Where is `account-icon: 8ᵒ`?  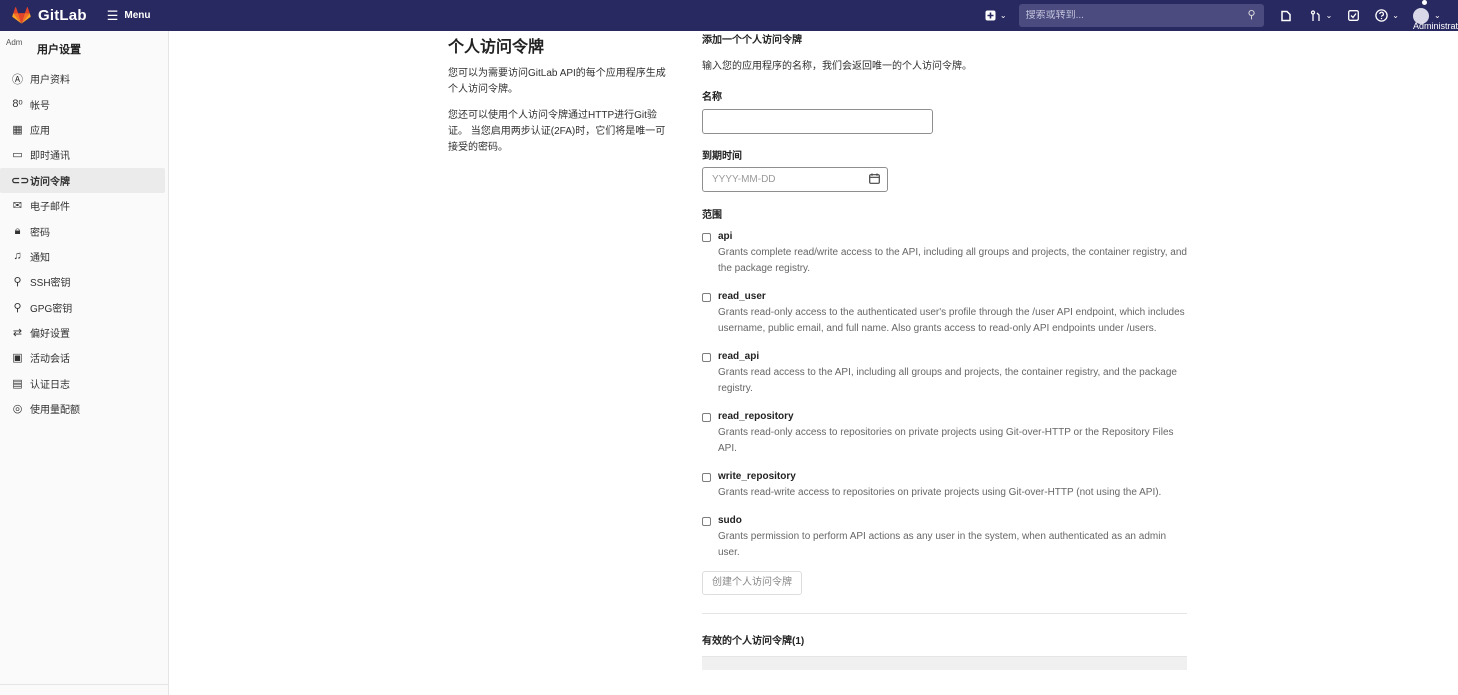 account-icon: 8ᵒ is located at coordinates (17, 104).